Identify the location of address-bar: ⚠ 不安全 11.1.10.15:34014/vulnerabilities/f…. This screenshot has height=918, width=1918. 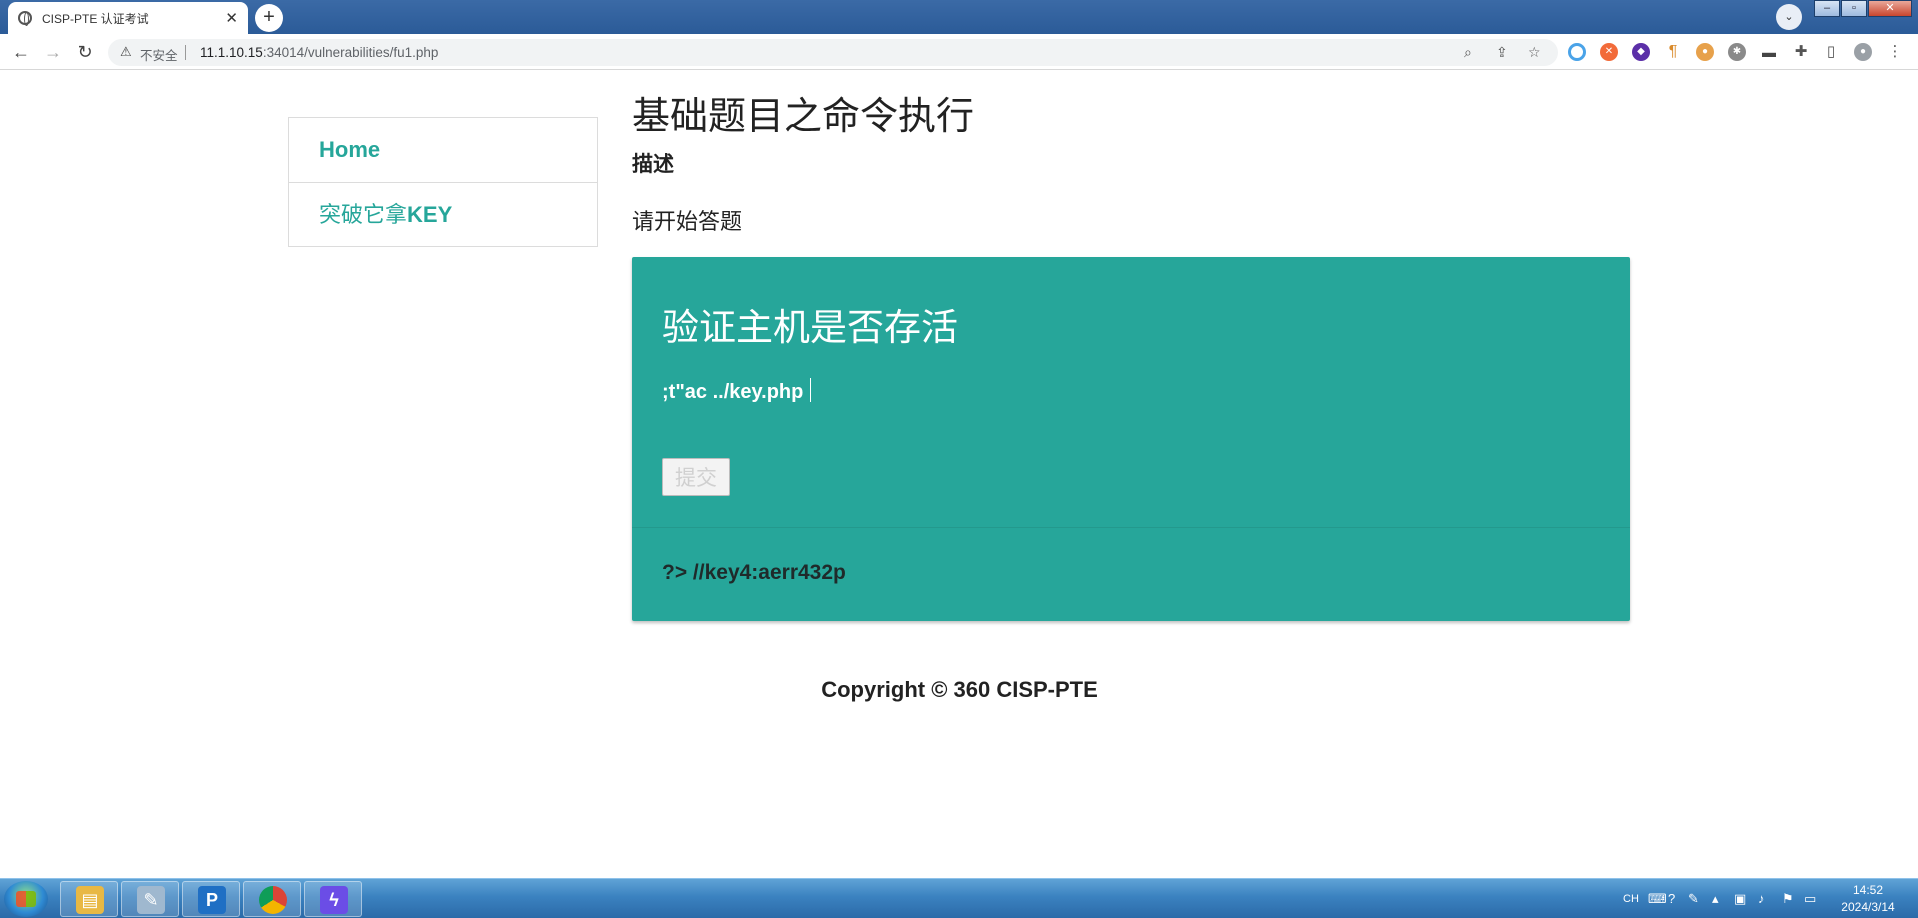
(833, 52).